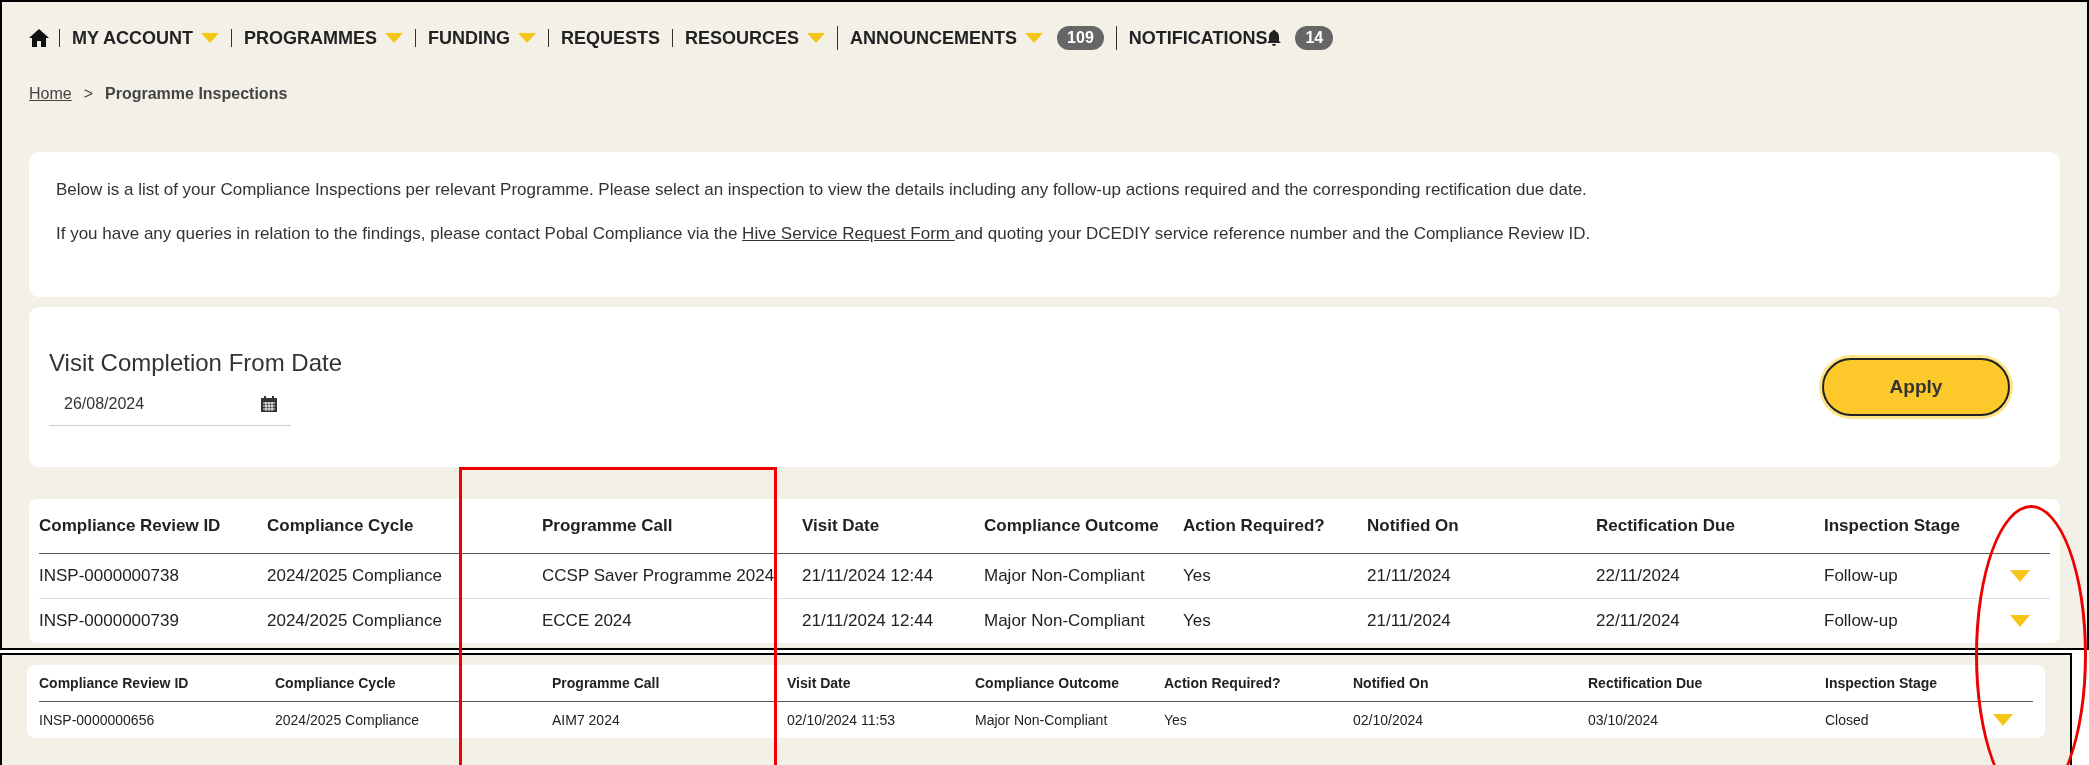 The image size is (2089, 765). I want to click on count-badge: 14, so click(1314, 38).